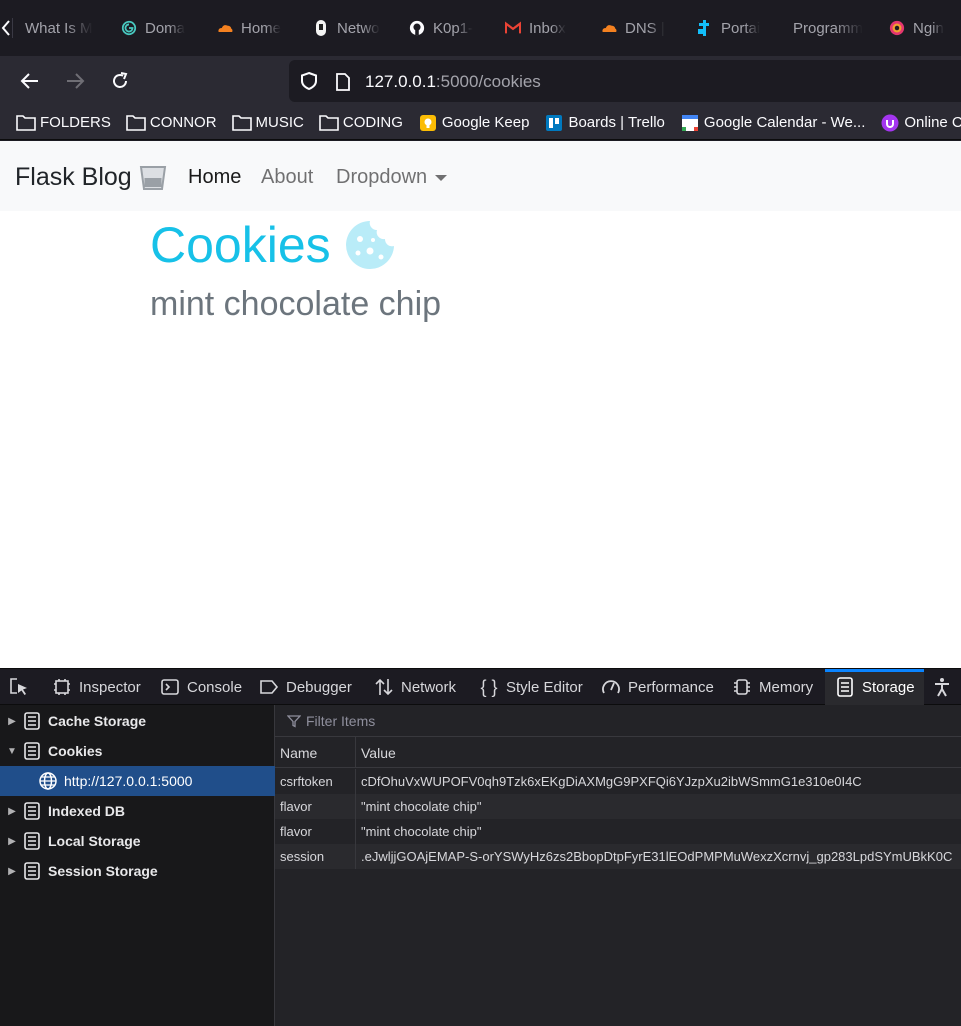  I want to click on tab-memory: Memory, so click(772, 687).